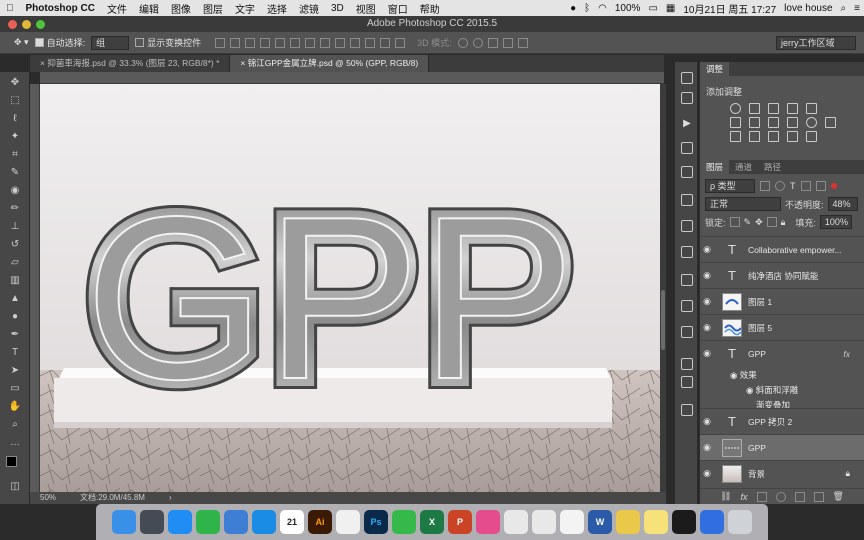 The image size is (864, 540). What do you see at coordinates (782, 327) in the screenshot?
I see `layer-row: ◉ 图层 5` at bounding box center [782, 327].